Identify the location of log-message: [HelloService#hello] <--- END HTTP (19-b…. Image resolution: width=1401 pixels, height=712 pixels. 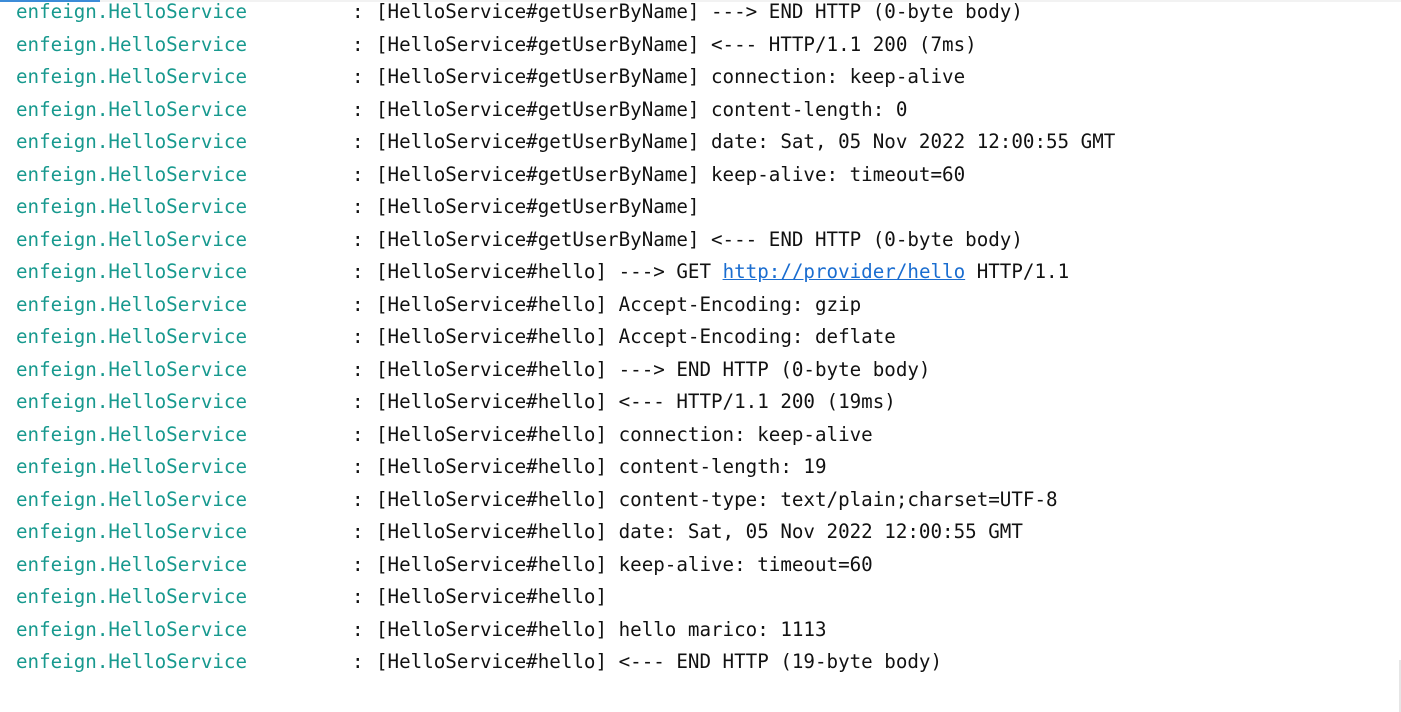
(659, 661).